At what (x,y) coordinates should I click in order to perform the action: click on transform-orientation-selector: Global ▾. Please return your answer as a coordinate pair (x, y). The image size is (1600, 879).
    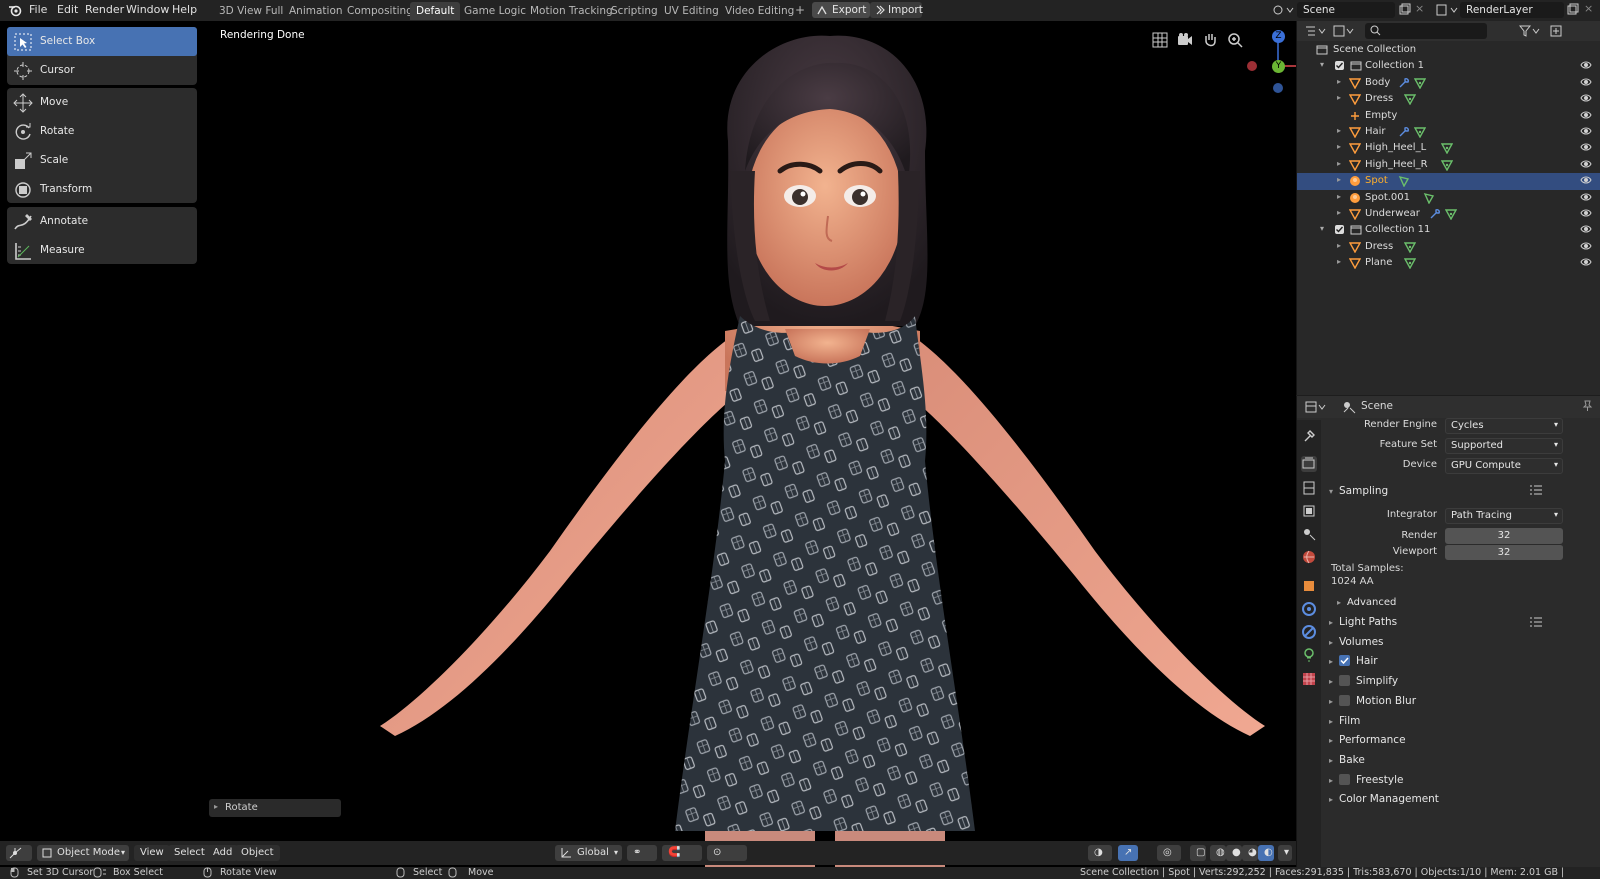
    Looking at the image, I should click on (588, 853).